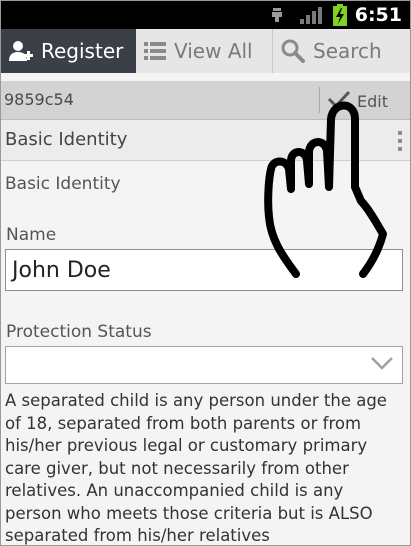 The image size is (411, 546). I want to click on list-icon, so click(155, 51).